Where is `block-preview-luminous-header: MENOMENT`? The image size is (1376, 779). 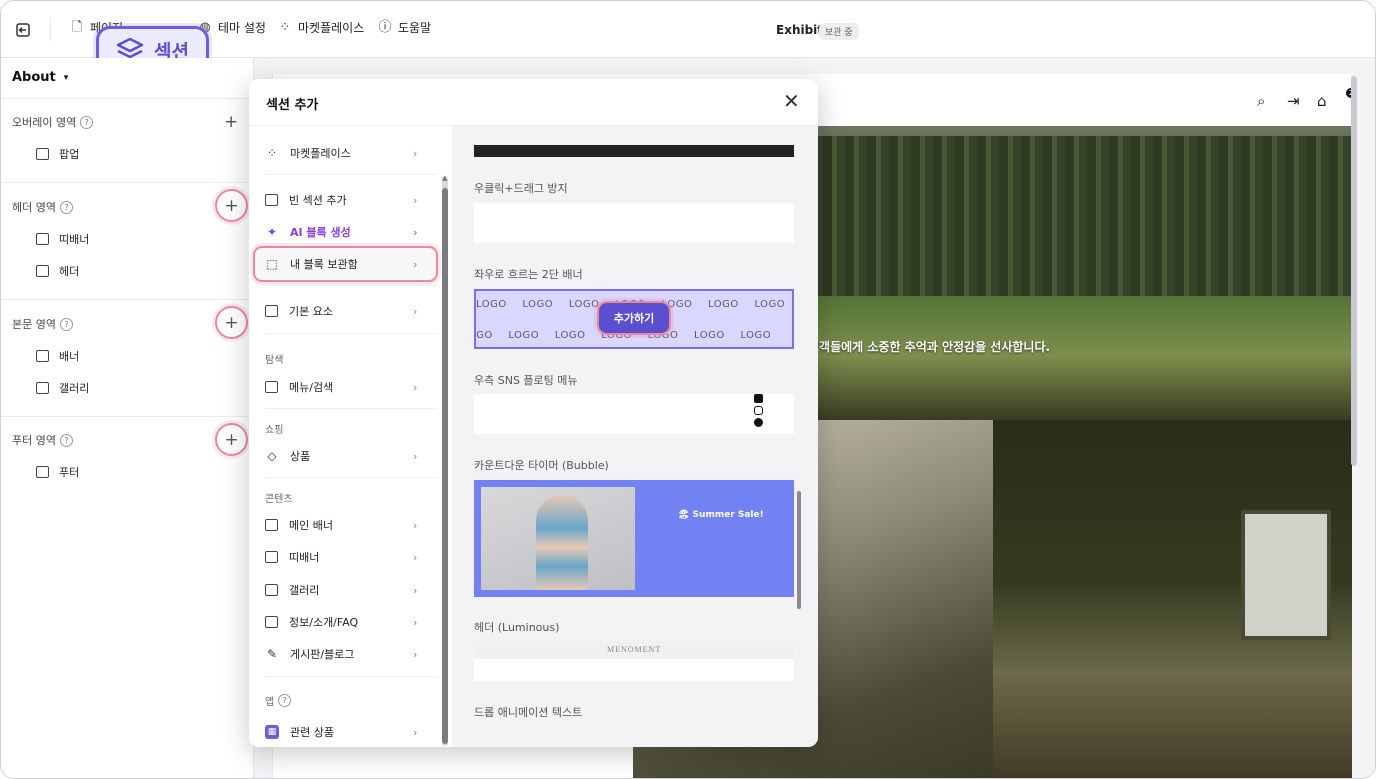
block-preview-luminous-header: MENOMENT is located at coordinates (634, 661).